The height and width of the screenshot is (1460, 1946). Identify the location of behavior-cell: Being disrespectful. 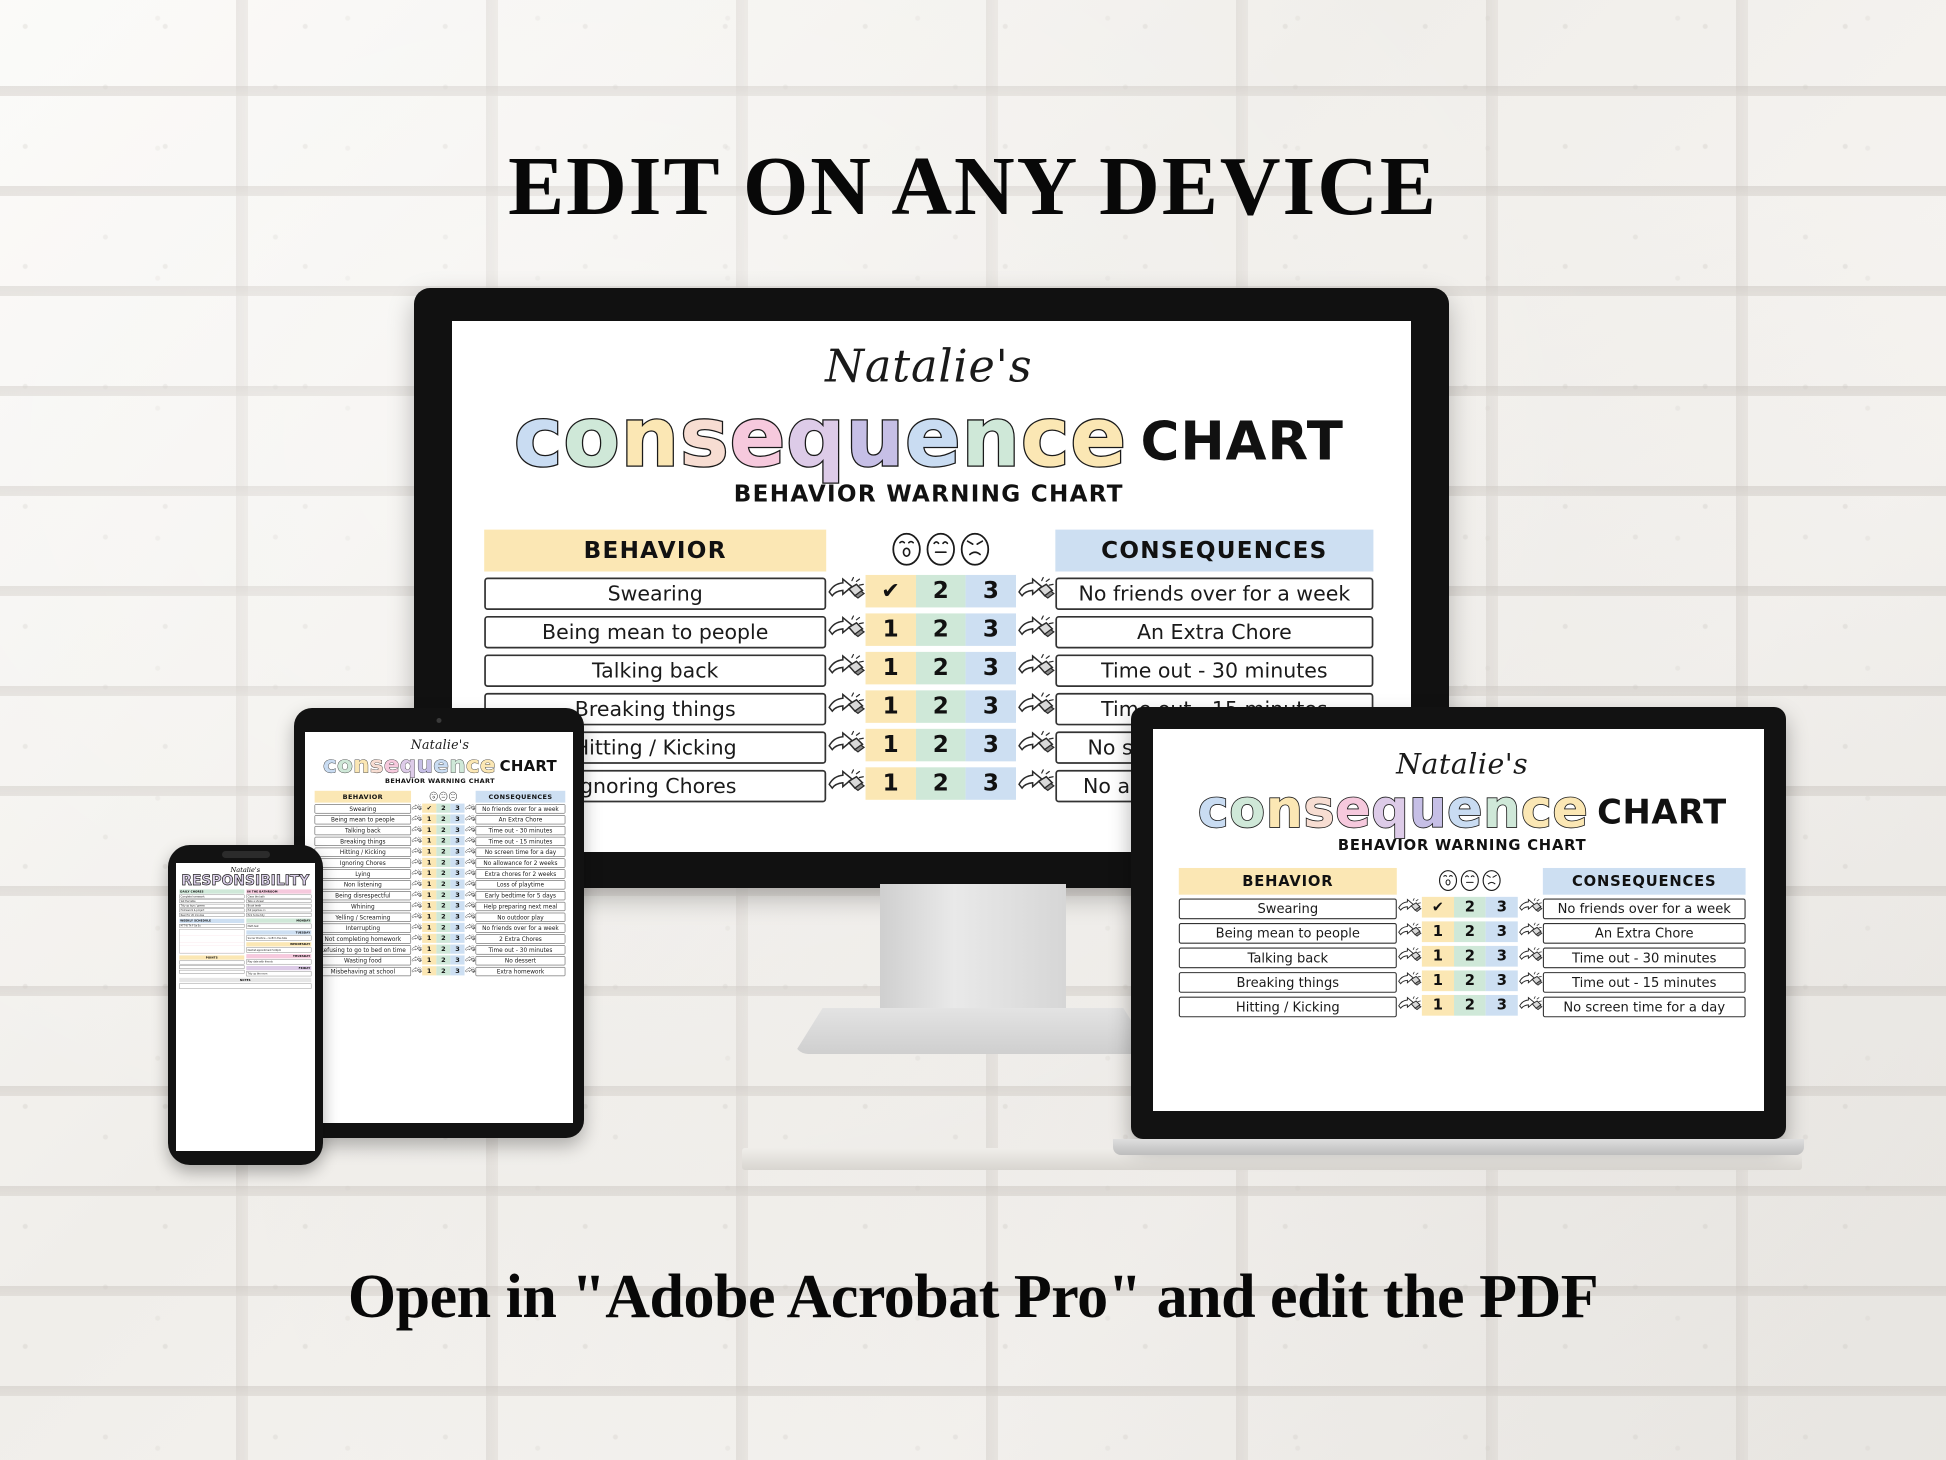
(363, 896).